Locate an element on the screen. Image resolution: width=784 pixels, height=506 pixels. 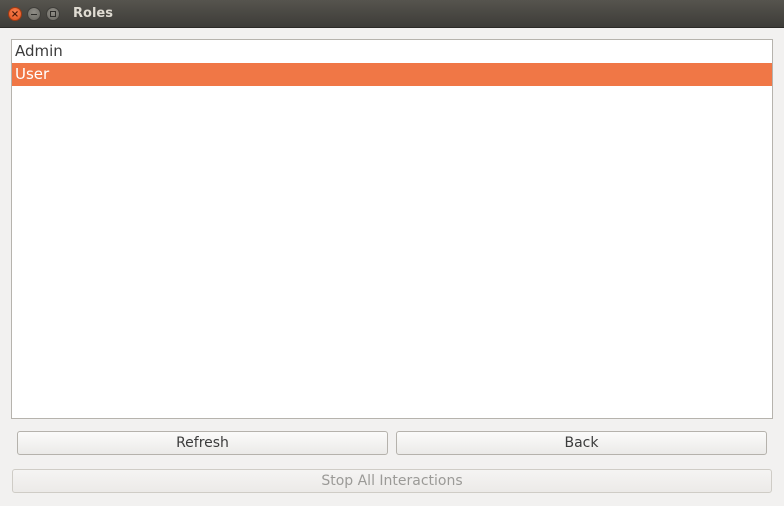
minimize-icon is located at coordinates (34, 14).